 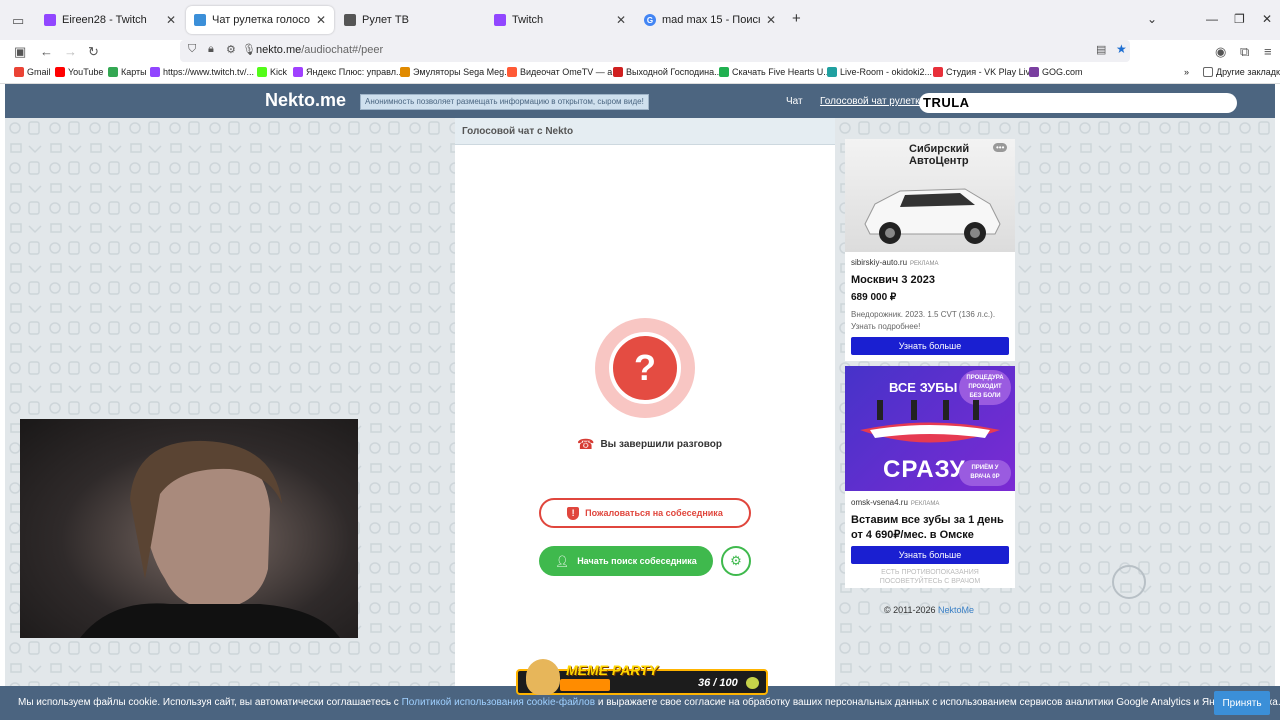 What do you see at coordinates (895, 262) in the screenshot?
I see `ad-domain: sibirskiy-auto.ru РЕКЛАМА` at bounding box center [895, 262].